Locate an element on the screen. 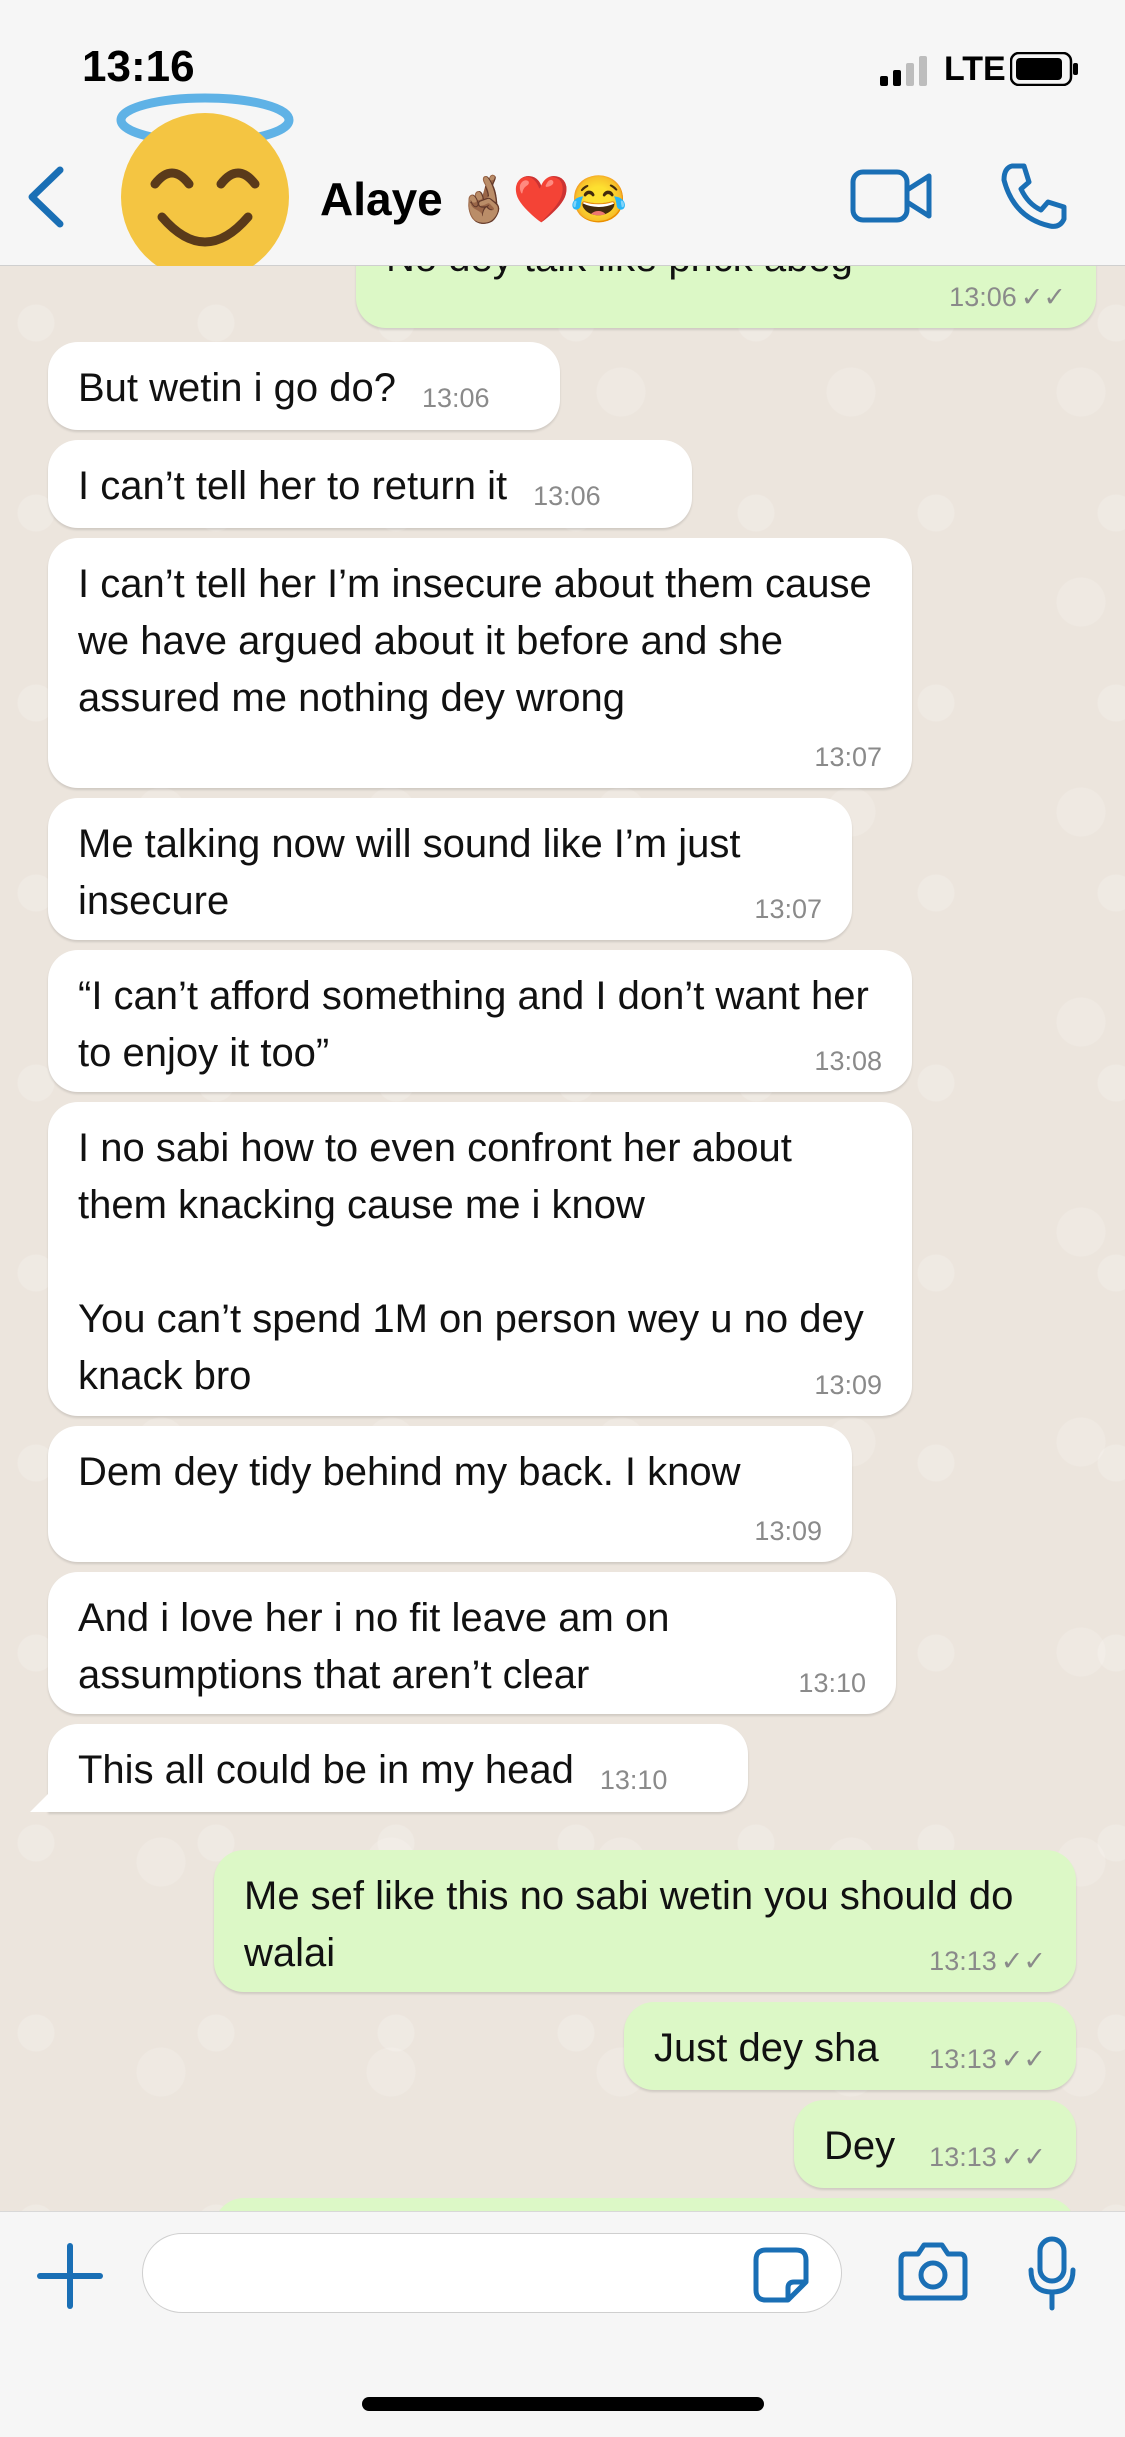  message-bubble-incoming: But wetin i go do? 13:06 is located at coordinates (304, 386).